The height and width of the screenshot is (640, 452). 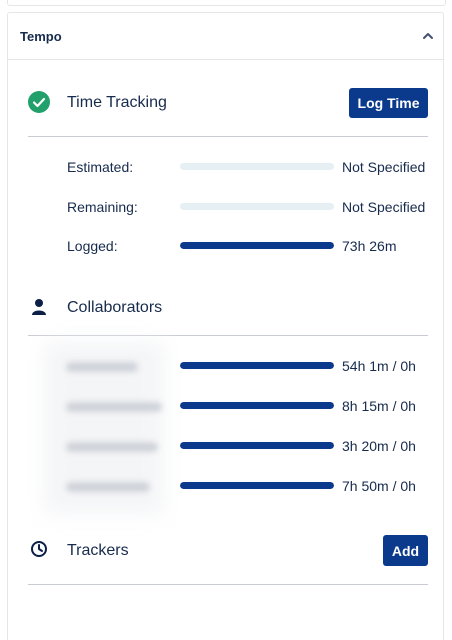 What do you see at coordinates (428, 36) in the screenshot?
I see `chevron-up-icon` at bounding box center [428, 36].